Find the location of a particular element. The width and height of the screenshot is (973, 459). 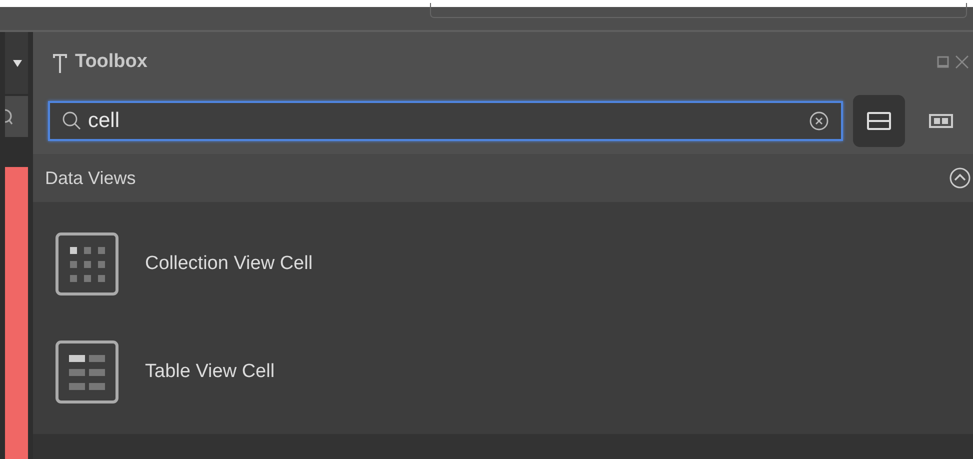

toolbox-item-label: Table View Cell is located at coordinates (210, 372).